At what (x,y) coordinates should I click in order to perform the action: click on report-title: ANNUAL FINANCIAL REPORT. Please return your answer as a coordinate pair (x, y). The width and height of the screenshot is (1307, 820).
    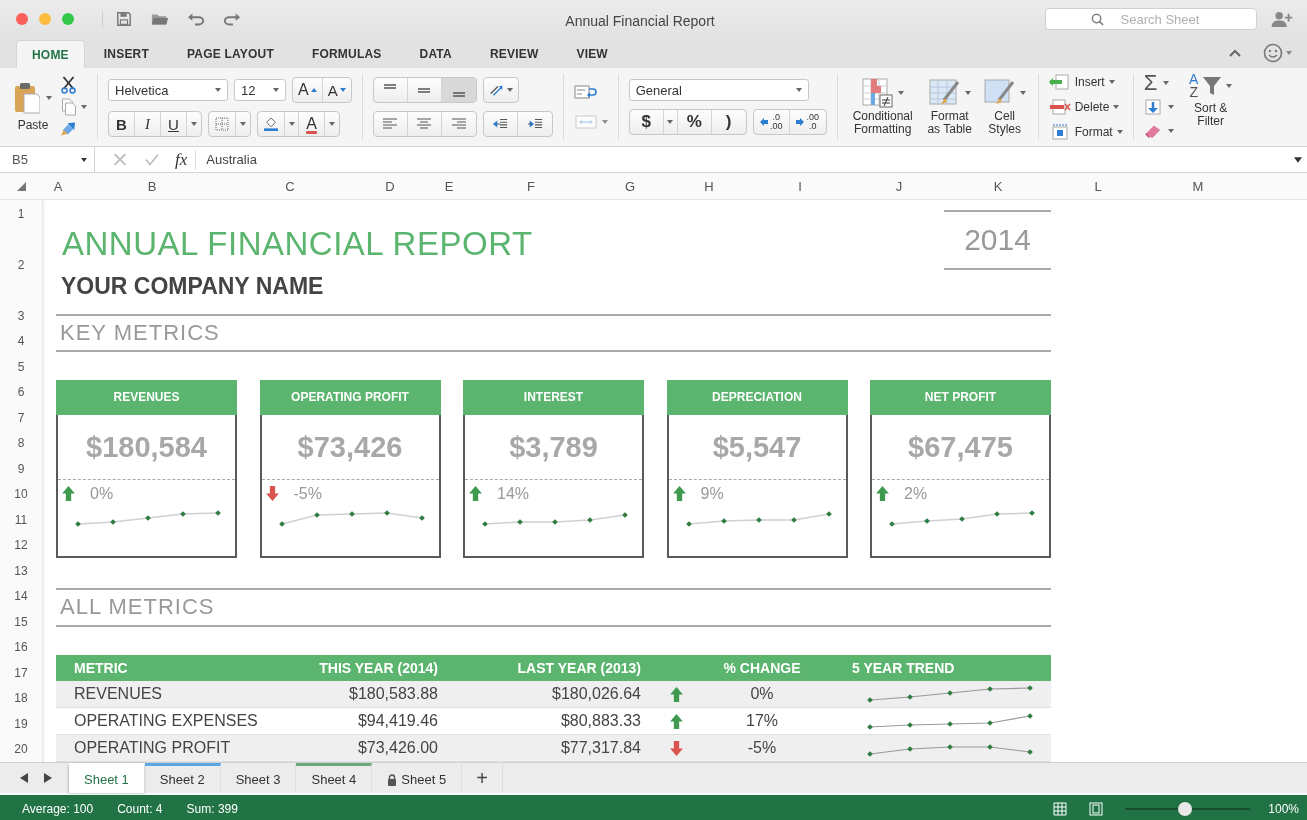
    Looking at the image, I should click on (297, 244).